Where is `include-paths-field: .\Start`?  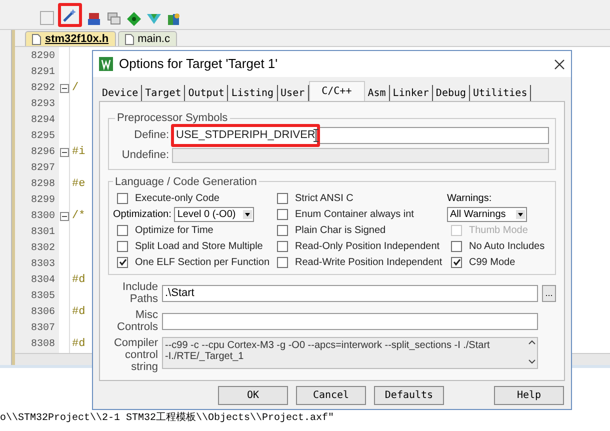 include-paths-field: .\Start is located at coordinates (350, 293).